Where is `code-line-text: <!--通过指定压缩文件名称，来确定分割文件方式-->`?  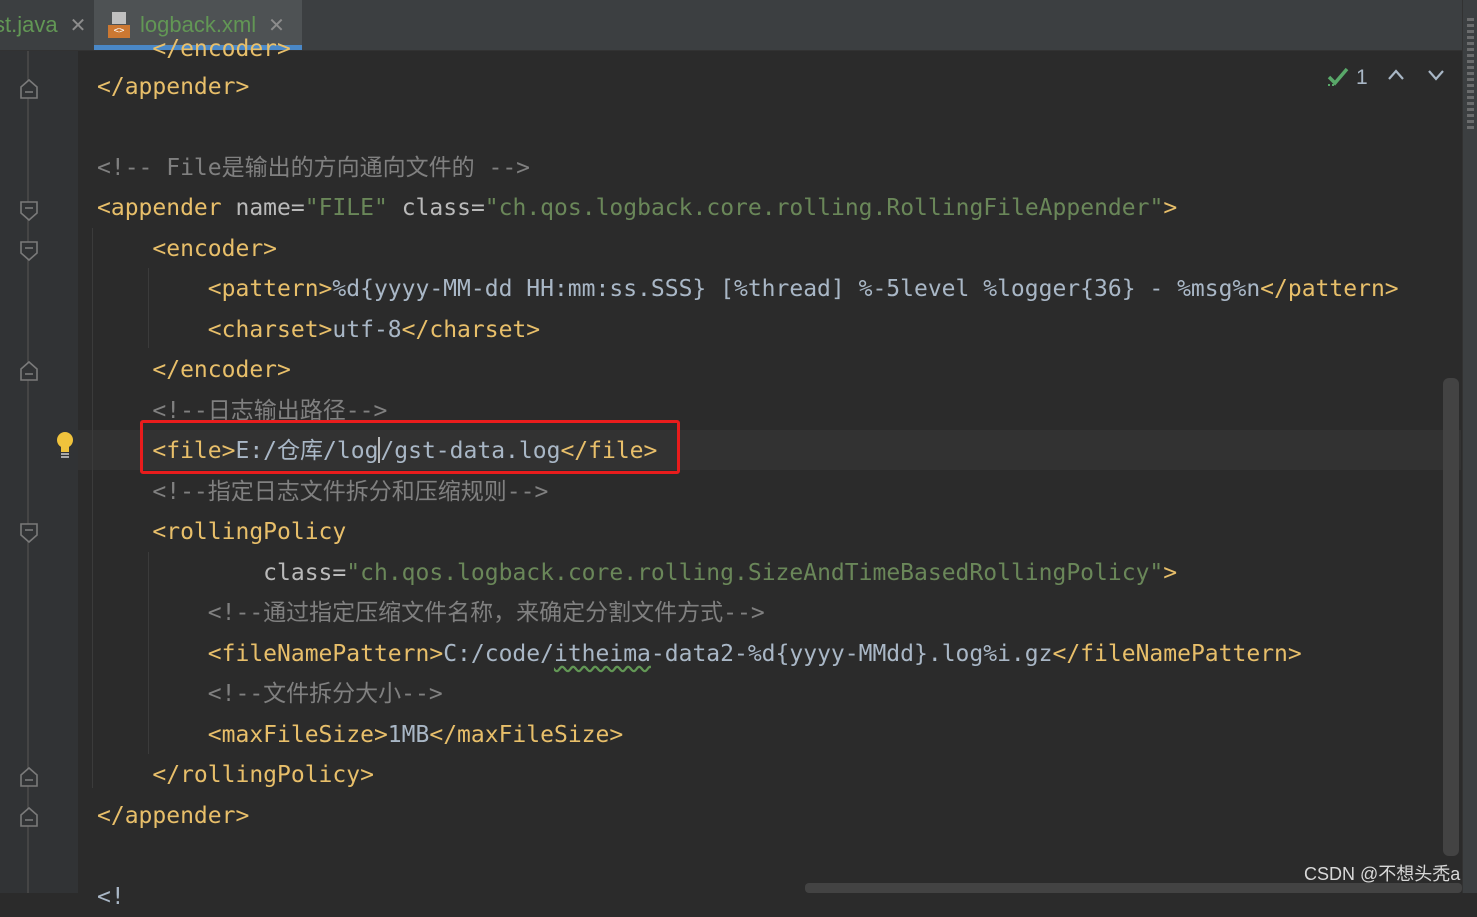 code-line-text: <!--通过指定压缩文件名称，来确定分割文件方式--> is located at coordinates (431, 613).